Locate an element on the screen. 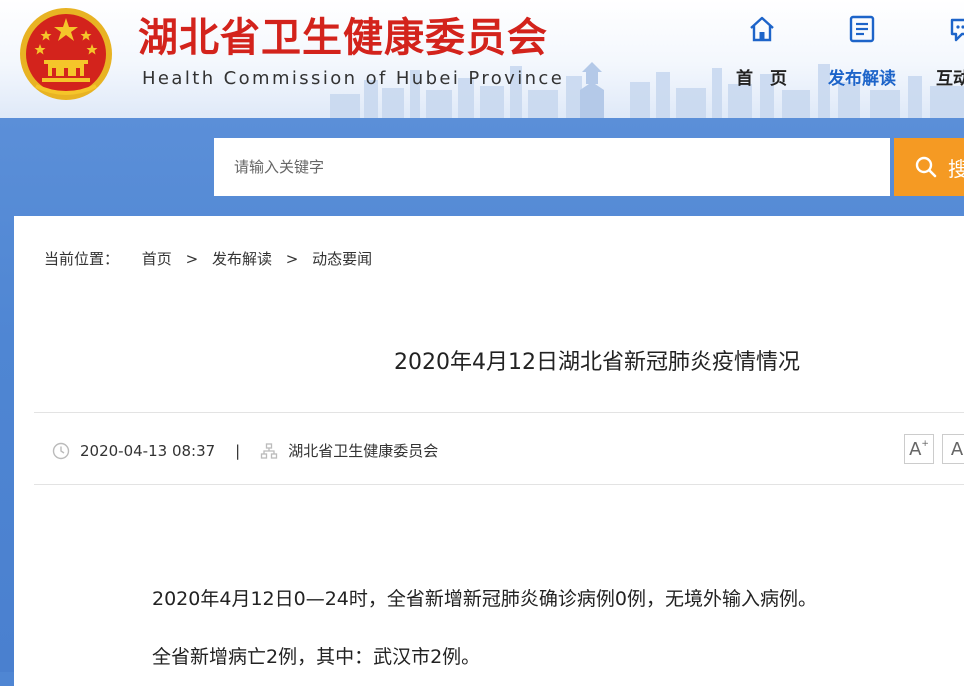  breadcrumb-current: 动态要闻 is located at coordinates (342, 259).